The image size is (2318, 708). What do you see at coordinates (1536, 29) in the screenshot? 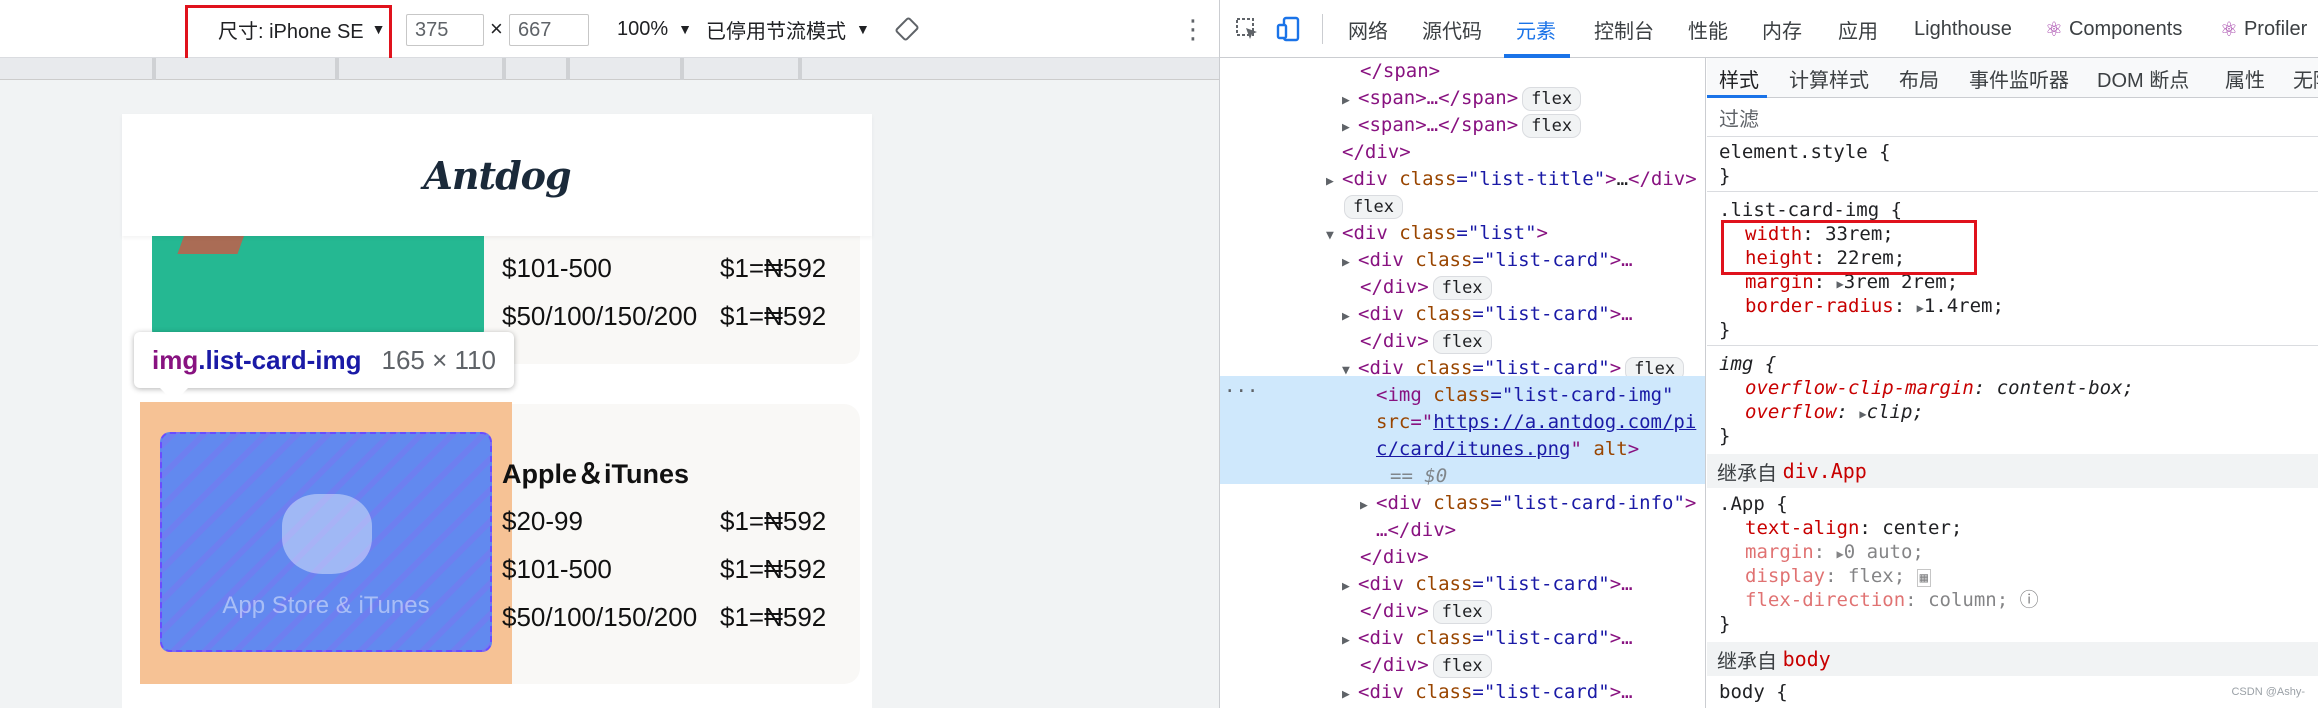
I see `tab-elements: 元素` at bounding box center [1536, 29].